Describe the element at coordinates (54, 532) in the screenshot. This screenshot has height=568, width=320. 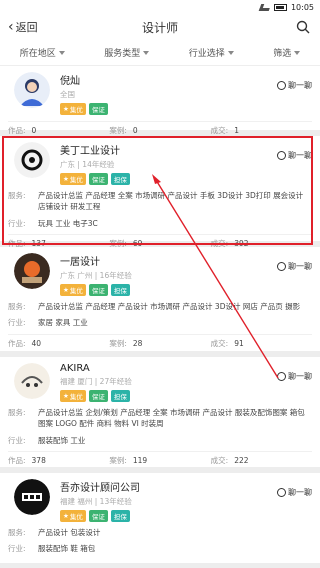
I see `service-row: 服务: 产品设计 包装设计` at that location.